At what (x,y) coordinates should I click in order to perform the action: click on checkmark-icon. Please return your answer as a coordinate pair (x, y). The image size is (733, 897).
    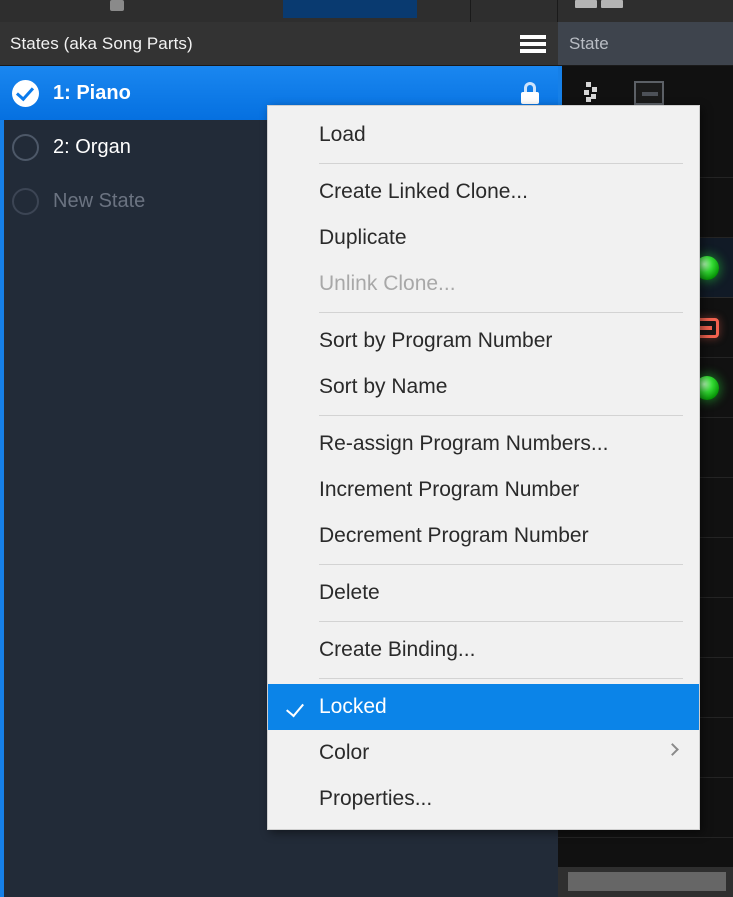
    Looking at the image, I should click on (295, 708).